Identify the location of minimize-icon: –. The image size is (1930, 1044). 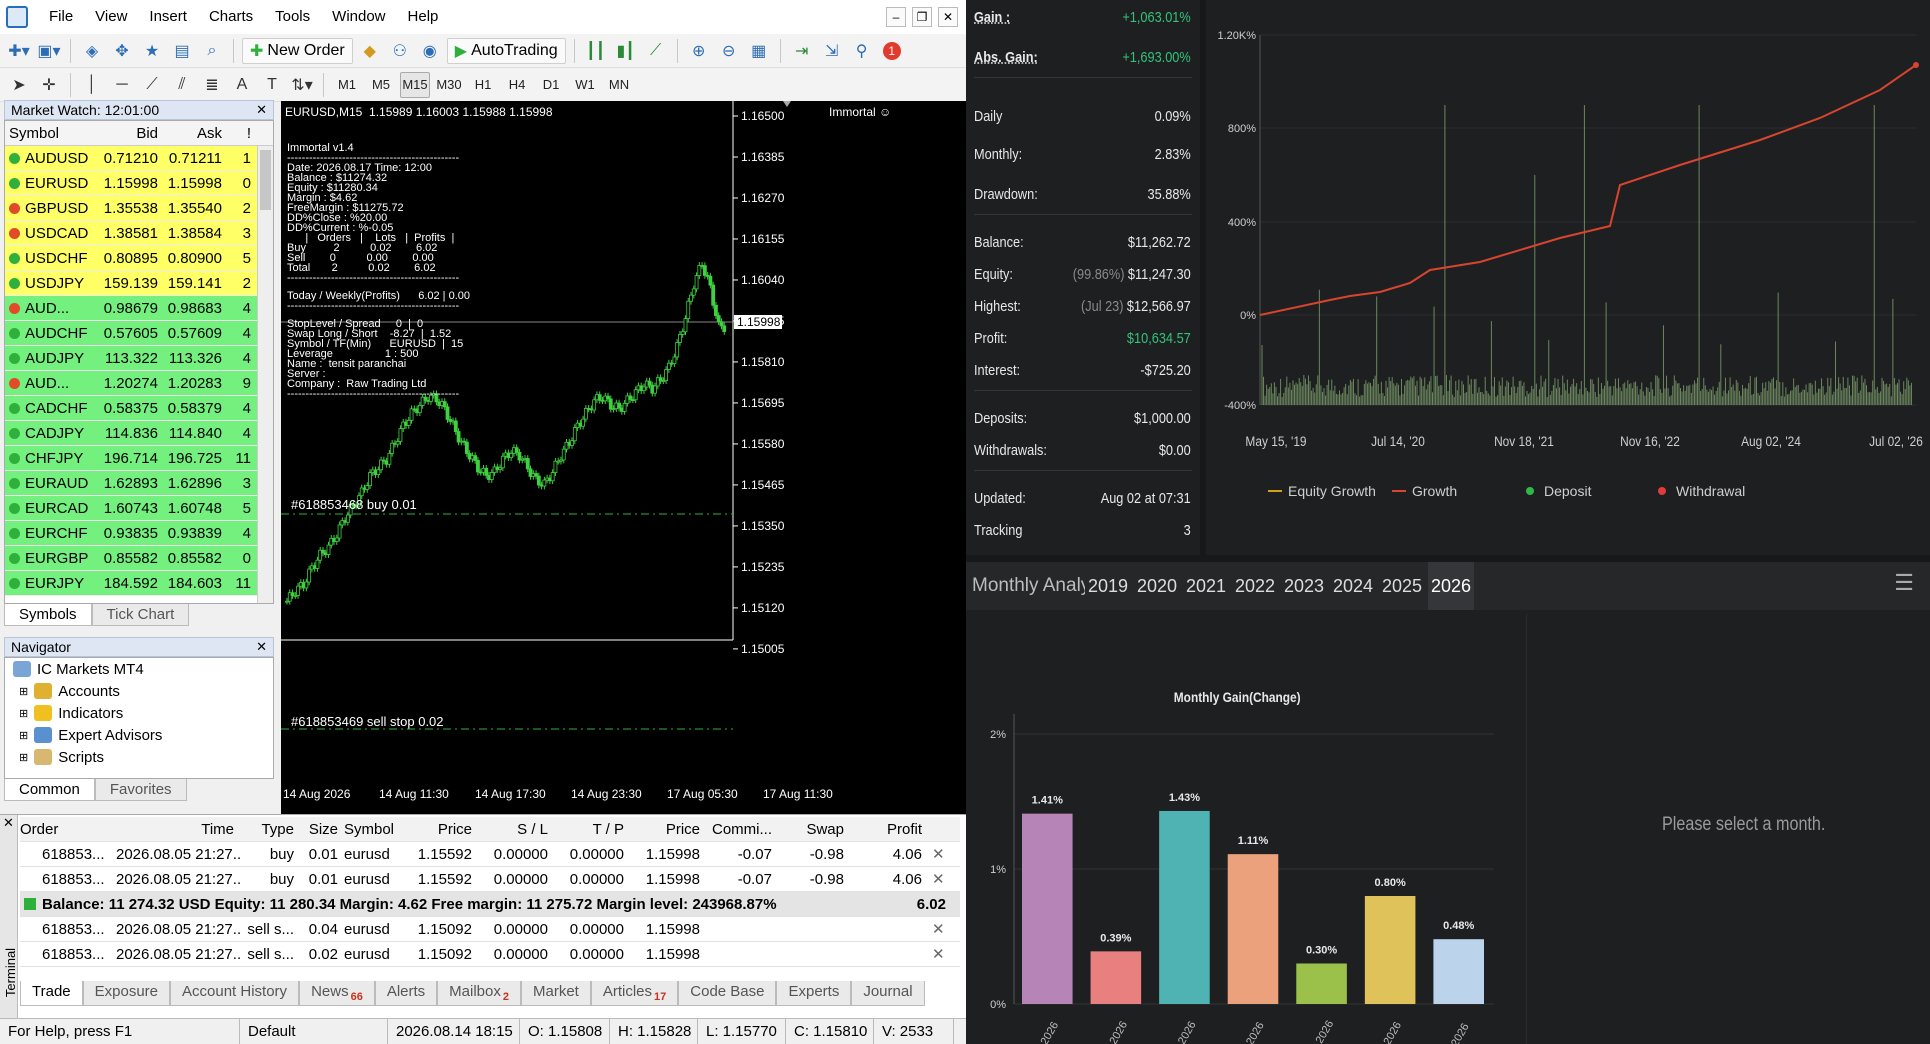
(896, 17).